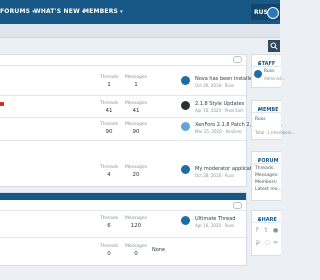 The width and height of the screenshot is (320, 280). Describe the element at coordinates (136, 222) in the screenshot. I see `messages-stat: Messages 120` at that location.